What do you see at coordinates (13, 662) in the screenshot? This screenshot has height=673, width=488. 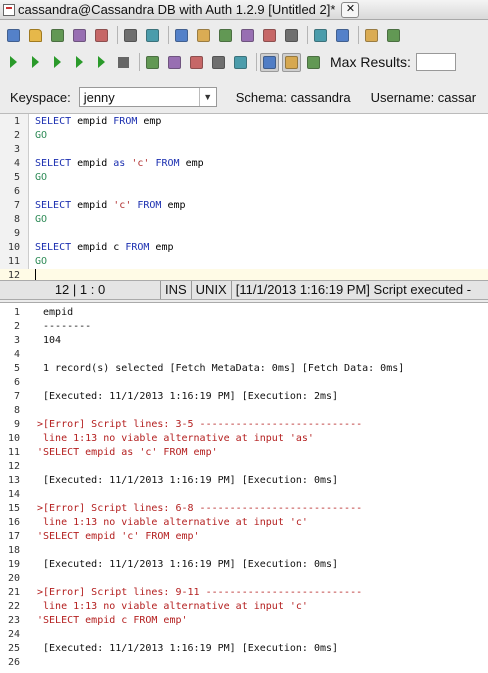 I see `line-number: 26` at bounding box center [13, 662].